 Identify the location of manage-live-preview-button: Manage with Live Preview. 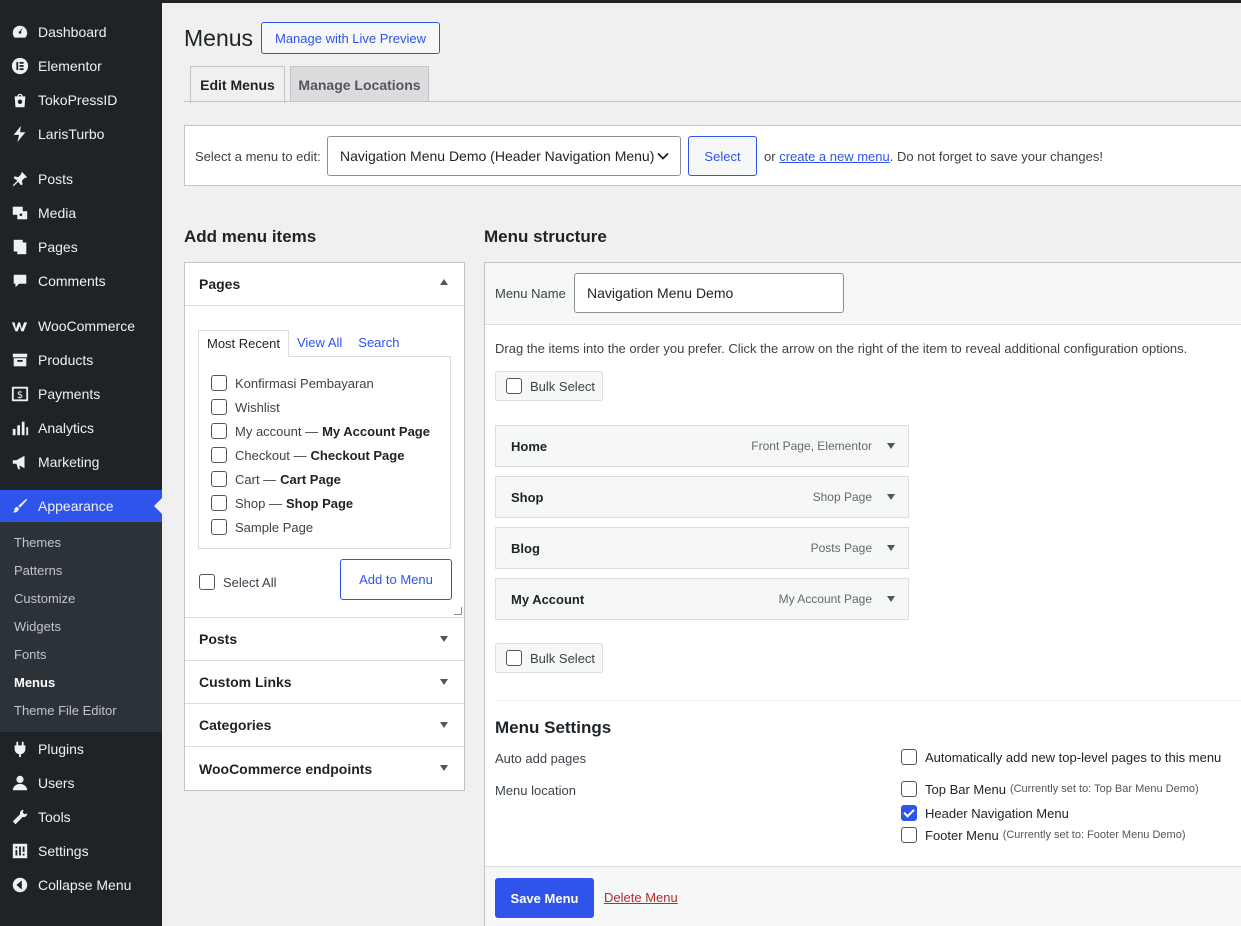
(350, 38).